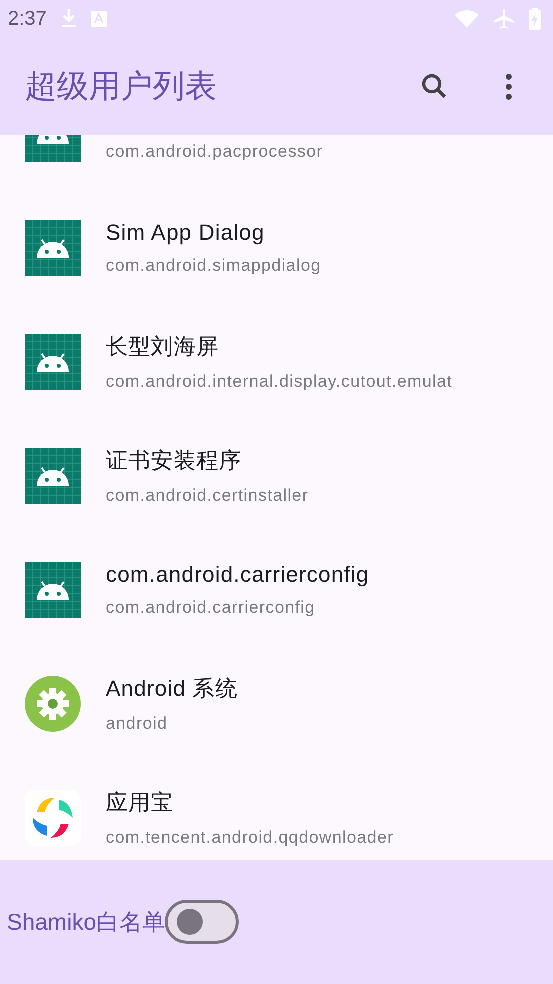  Describe the element at coordinates (137, 724) in the screenshot. I see `package-name: android` at that location.